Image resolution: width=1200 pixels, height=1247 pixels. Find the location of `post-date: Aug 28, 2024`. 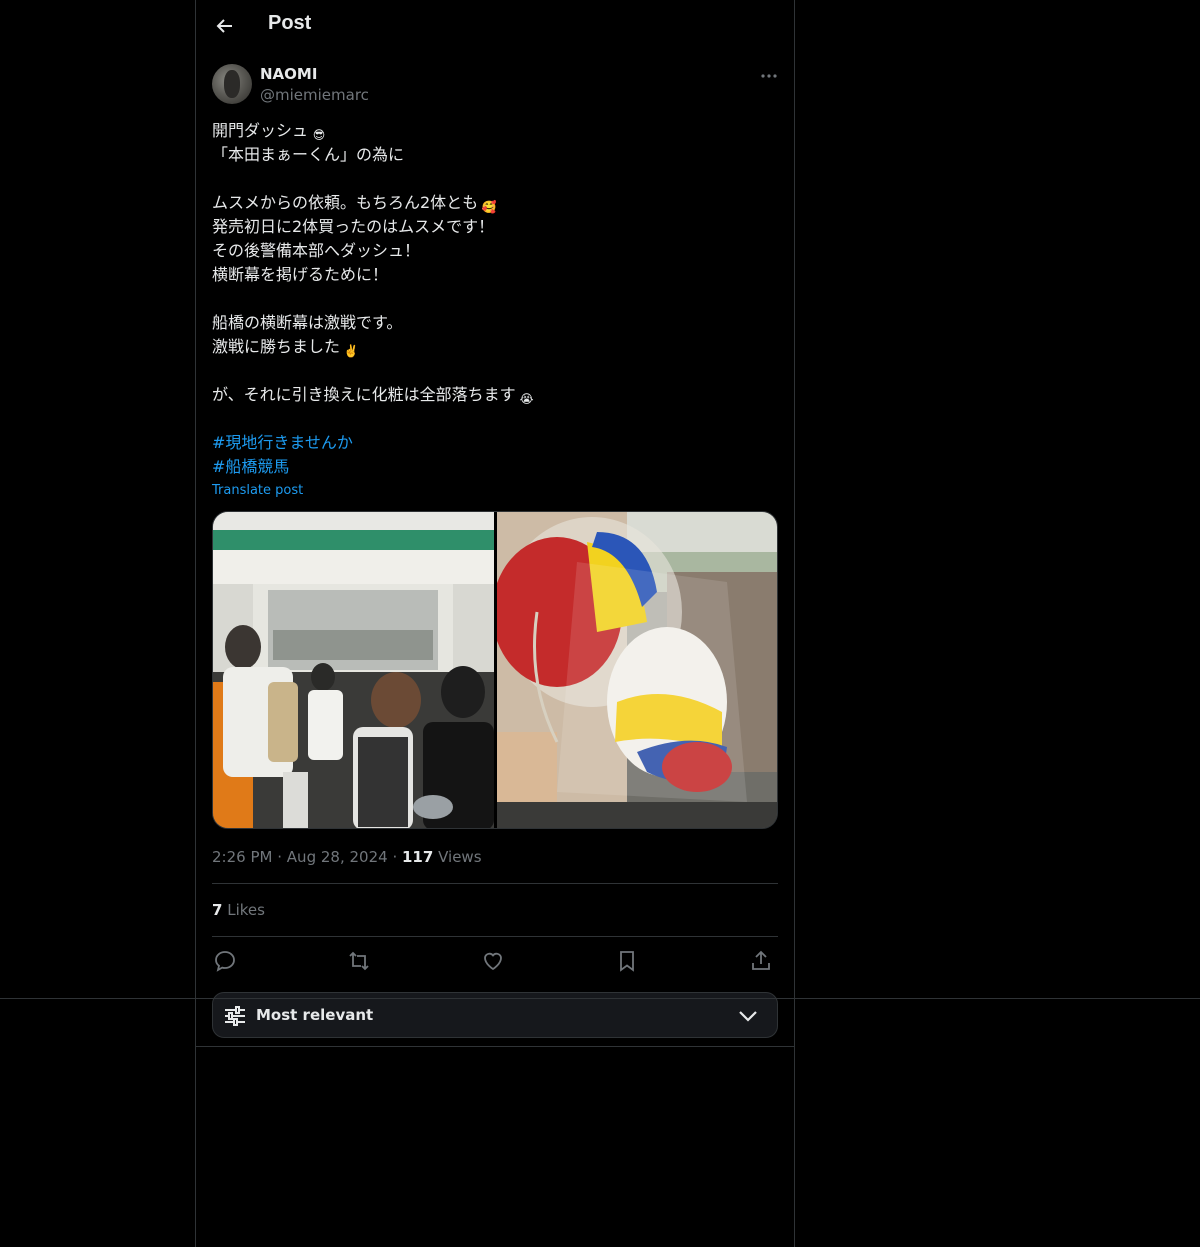

post-date: Aug 28, 2024 is located at coordinates (337, 857).